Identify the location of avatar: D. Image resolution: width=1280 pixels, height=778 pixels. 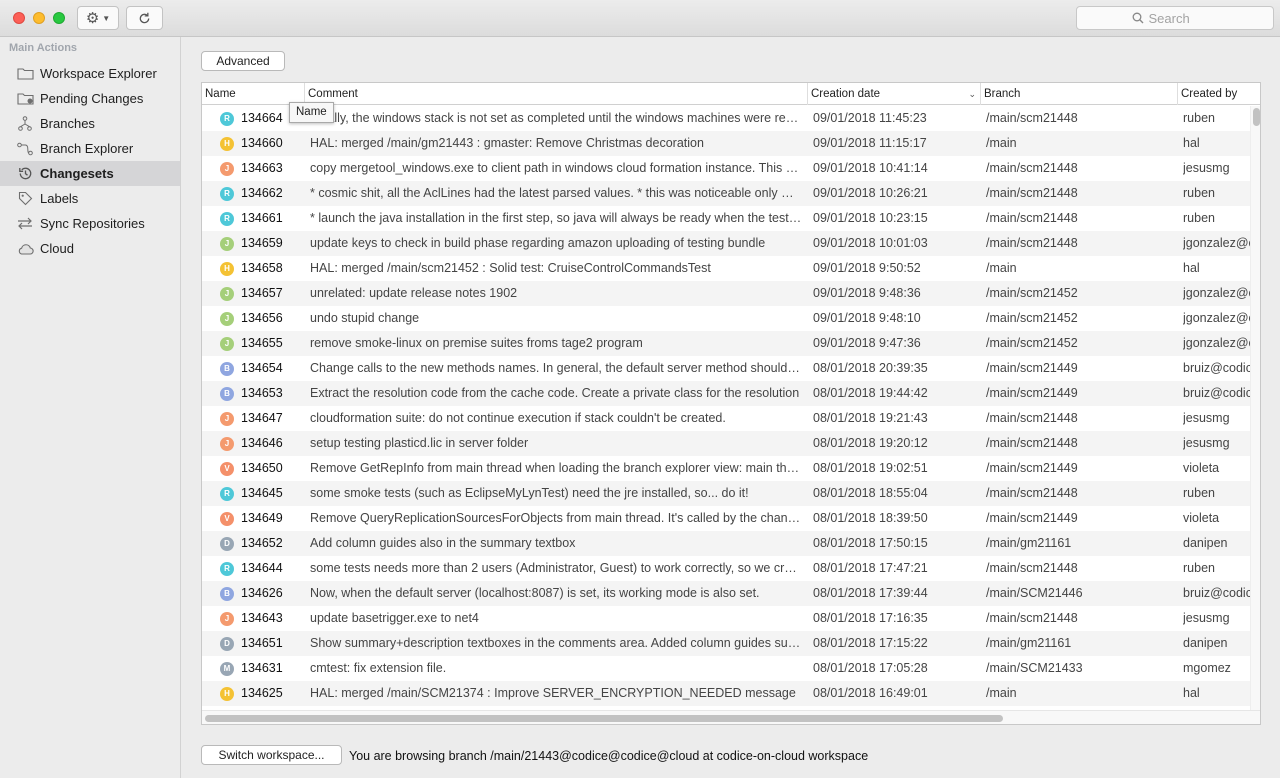
(227, 643).